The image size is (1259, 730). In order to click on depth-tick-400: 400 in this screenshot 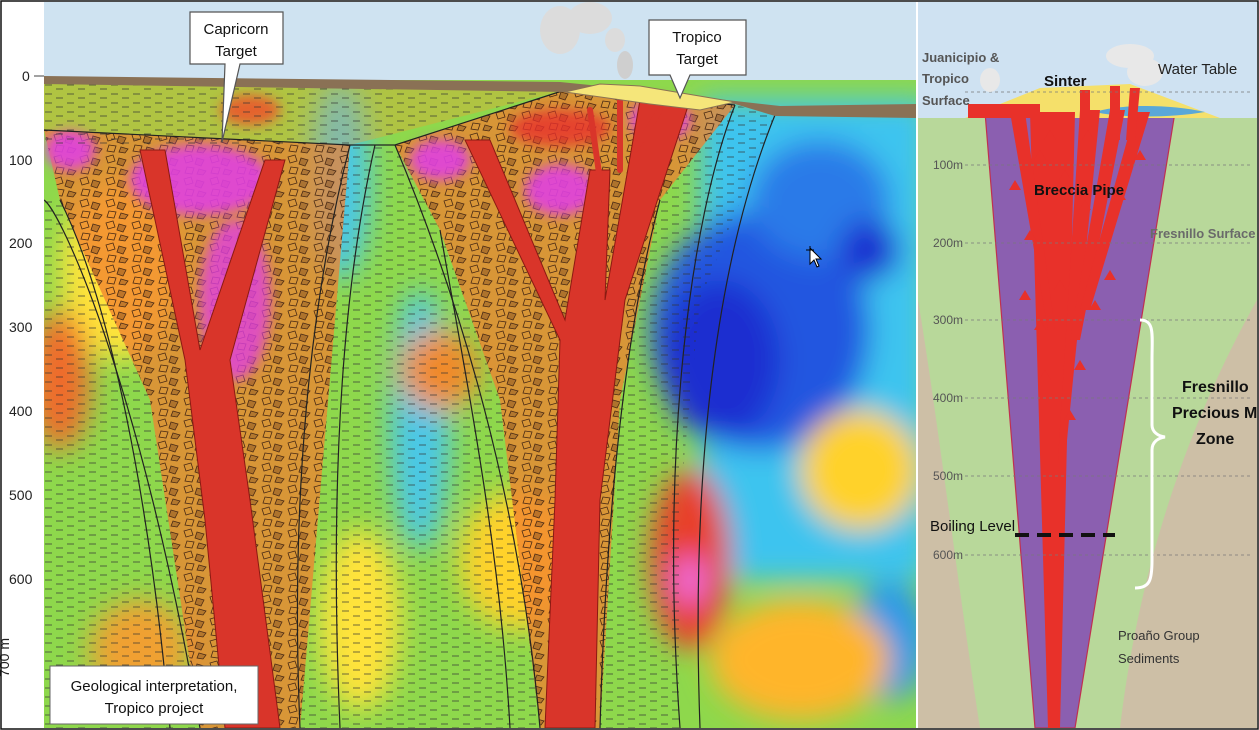, I will do `click(21, 411)`.